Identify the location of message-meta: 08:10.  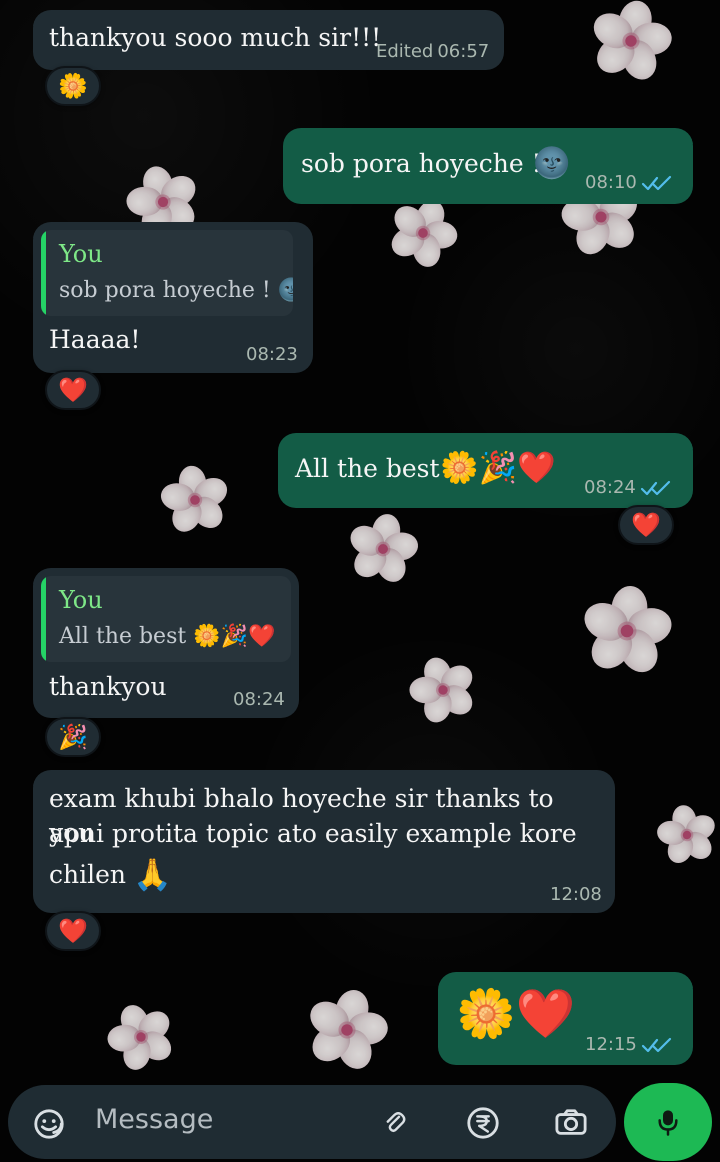
(629, 182).